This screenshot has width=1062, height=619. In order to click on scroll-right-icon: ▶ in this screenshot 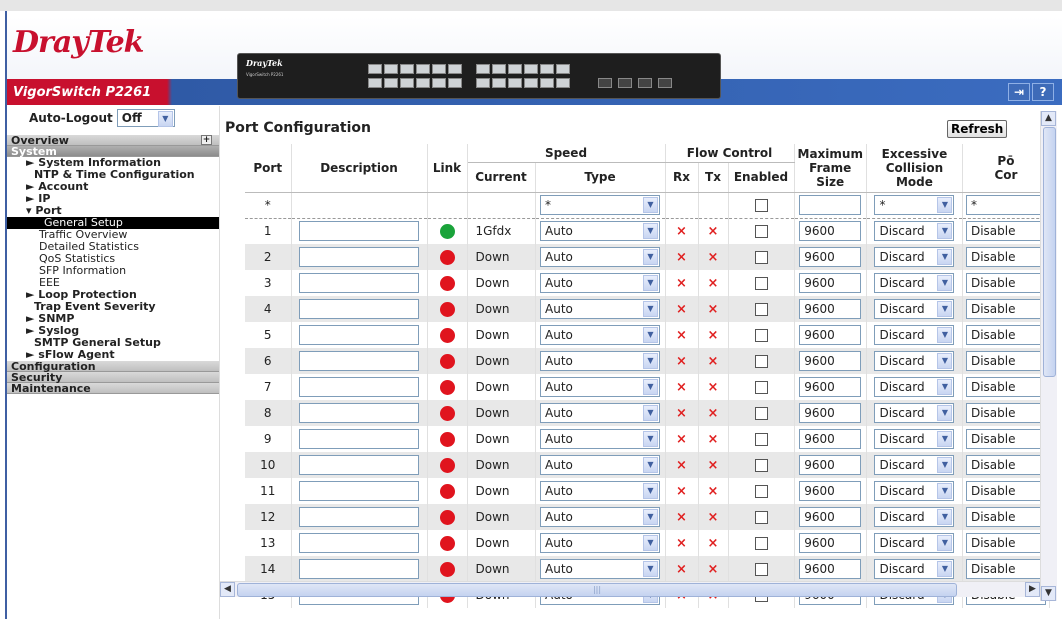, I will do `click(1032, 589)`.